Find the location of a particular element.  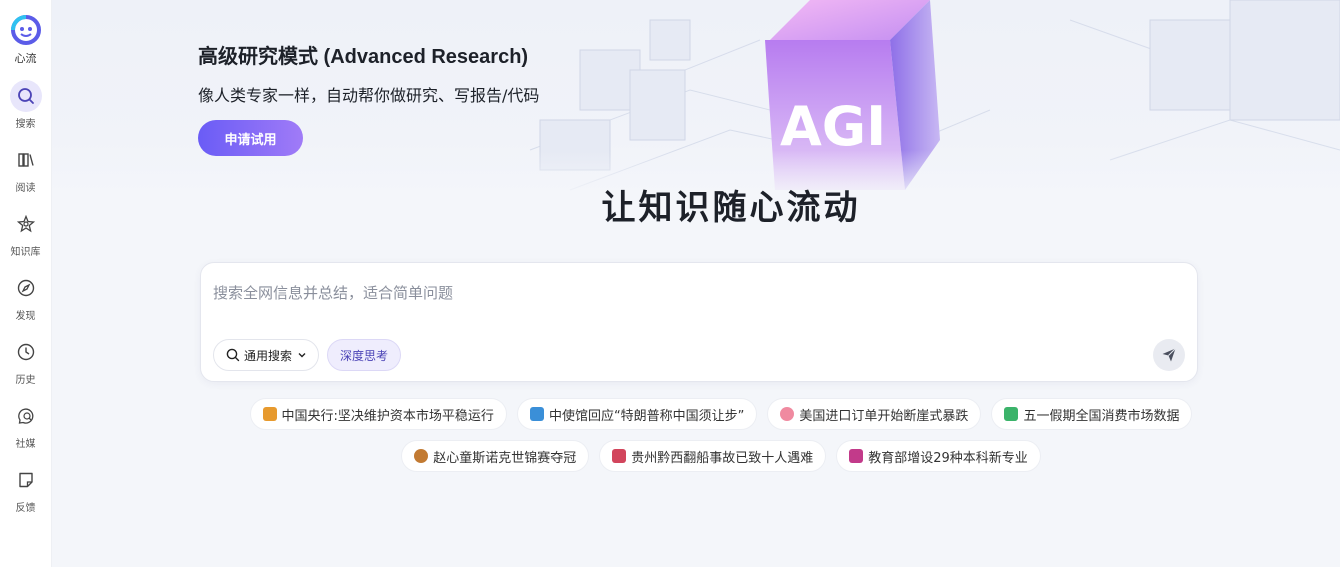

banner-title: 高级研究模式 (Advanced Research) is located at coordinates (363, 57).